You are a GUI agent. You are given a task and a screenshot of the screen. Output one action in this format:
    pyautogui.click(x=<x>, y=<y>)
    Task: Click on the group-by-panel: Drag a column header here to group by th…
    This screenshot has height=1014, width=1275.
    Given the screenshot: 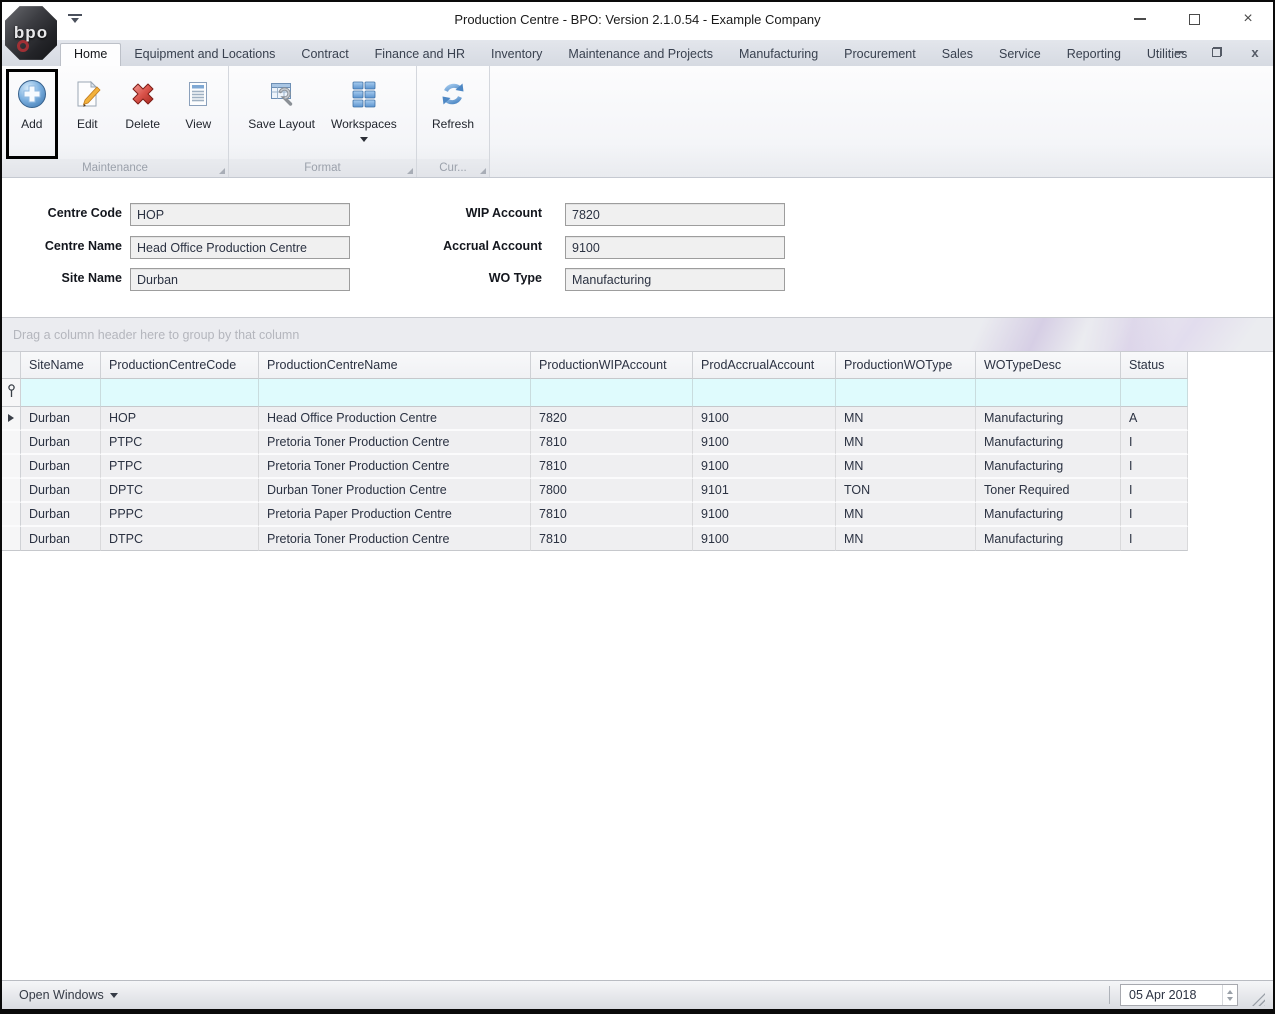 What is the action you would take?
    pyautogui.click(x=637, y=335)
    